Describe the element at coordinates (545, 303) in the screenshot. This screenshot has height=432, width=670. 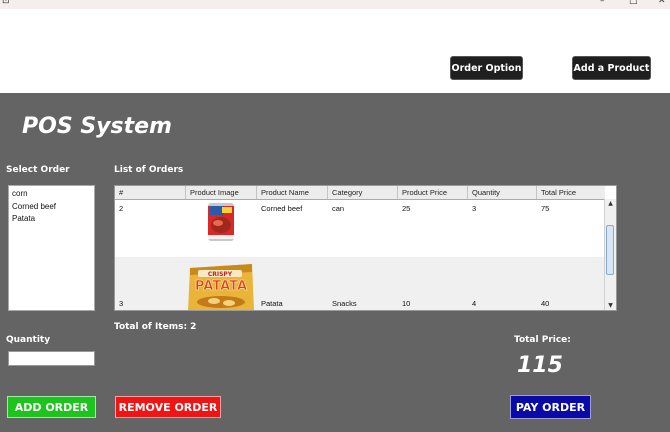
I see `cell-total-price: 40` at that location.